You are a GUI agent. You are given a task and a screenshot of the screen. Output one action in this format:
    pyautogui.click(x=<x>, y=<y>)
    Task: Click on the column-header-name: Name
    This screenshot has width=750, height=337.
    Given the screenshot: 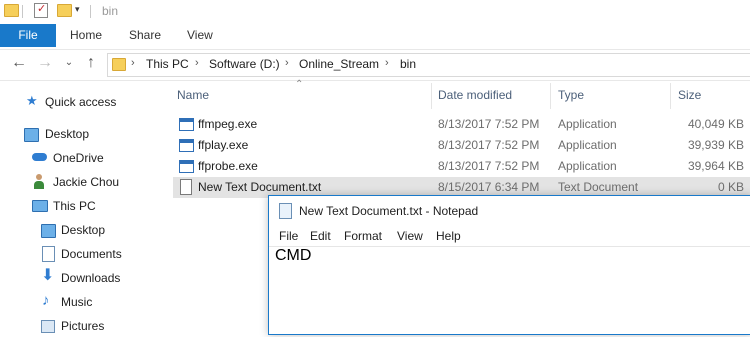 What is the action you would take?
    pyautogui.click(x=193, y=95)
    